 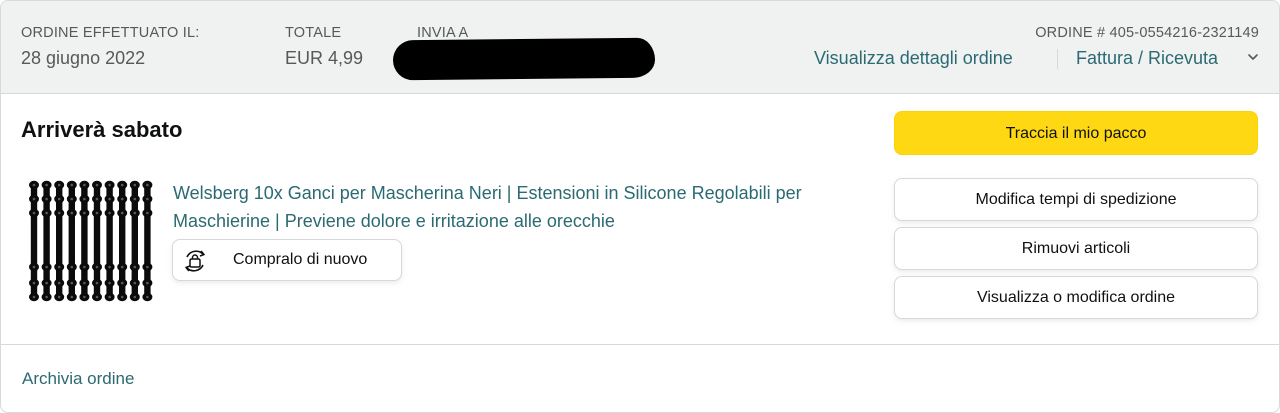 I want to click on redacted-recipient, so click(x=524, y=59).